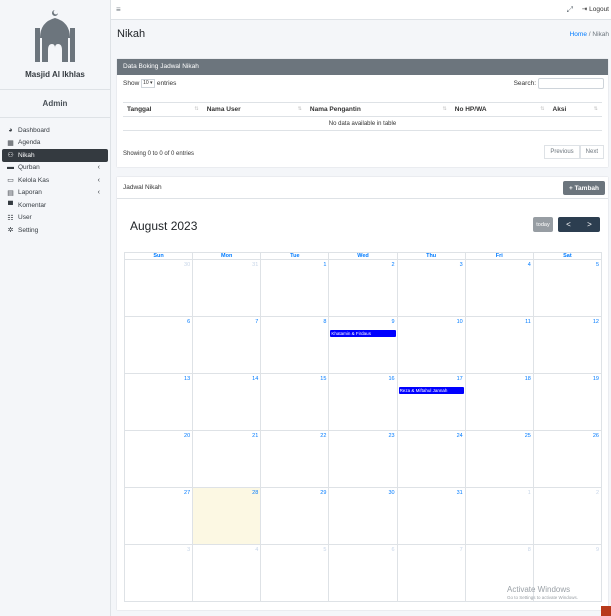 This screenshot has width=611, height=616. Describe the element at coordinates (391, 436) in the screenshot. I see `day-number: 23` at that location.